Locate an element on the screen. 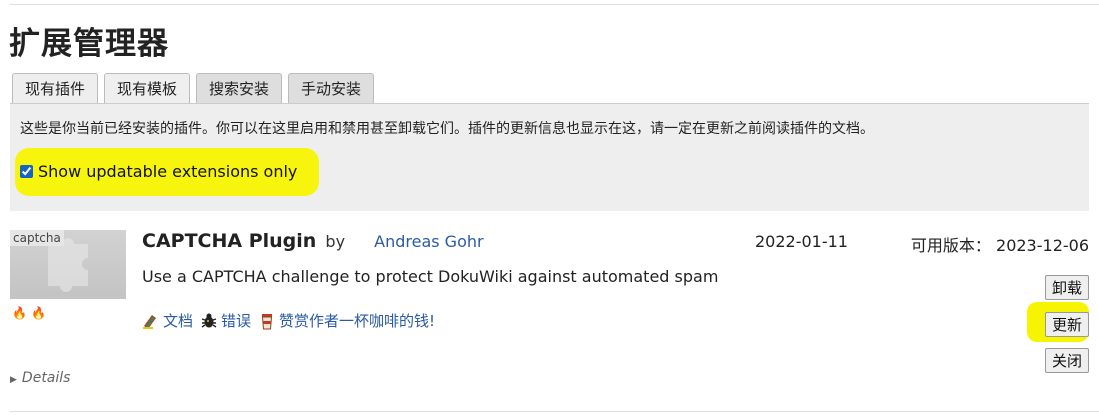 This screenshot has height=418, width=1099. extension-name: CAPTCHA Plugin is located at coordinates (229, 241).